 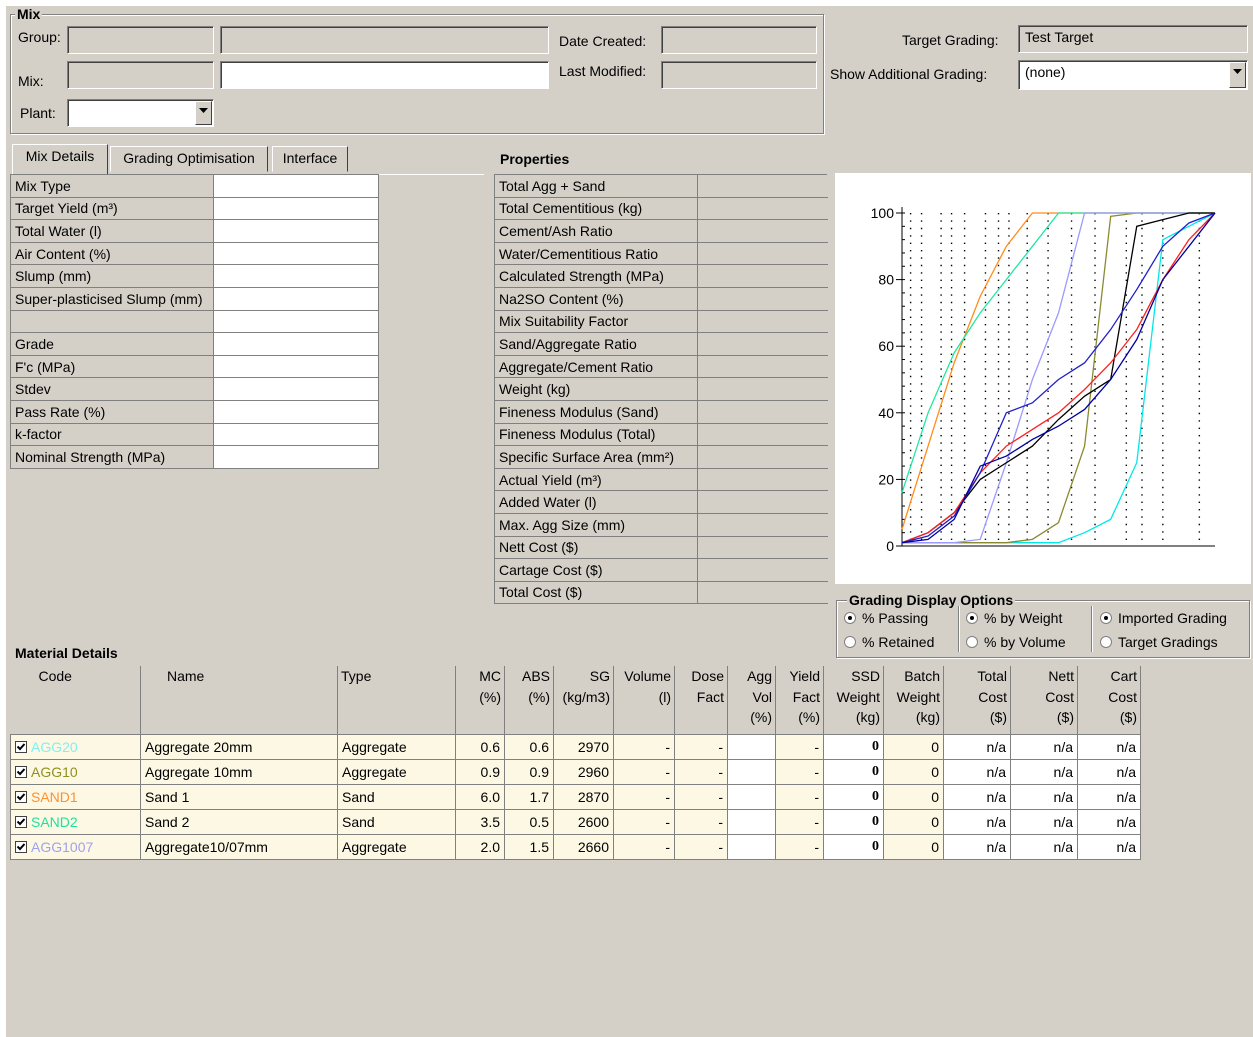 What do you see at coordinates (310, 159) in the screenshot?
I see `tab-interface: Interface` at bounding box center [310, 159].